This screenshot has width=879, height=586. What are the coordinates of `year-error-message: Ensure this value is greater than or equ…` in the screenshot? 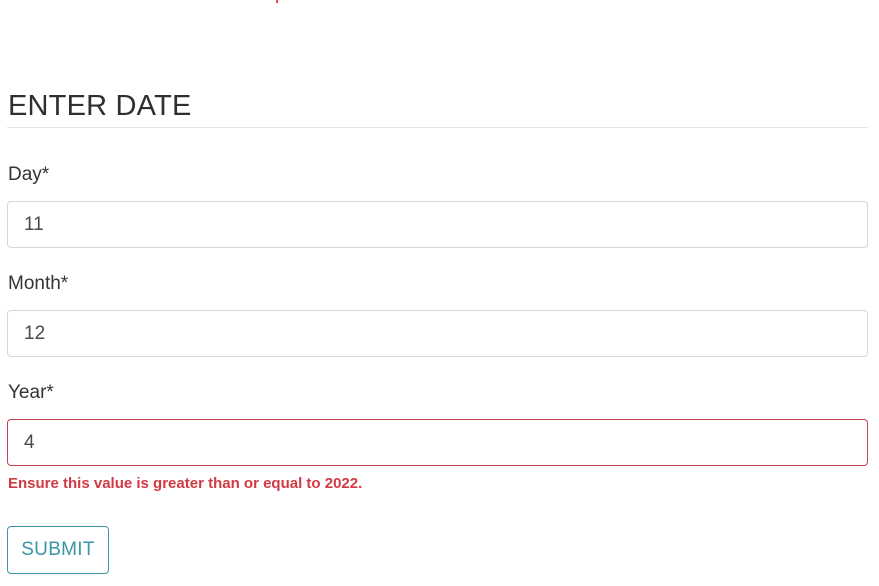 It's located at (185, 483).